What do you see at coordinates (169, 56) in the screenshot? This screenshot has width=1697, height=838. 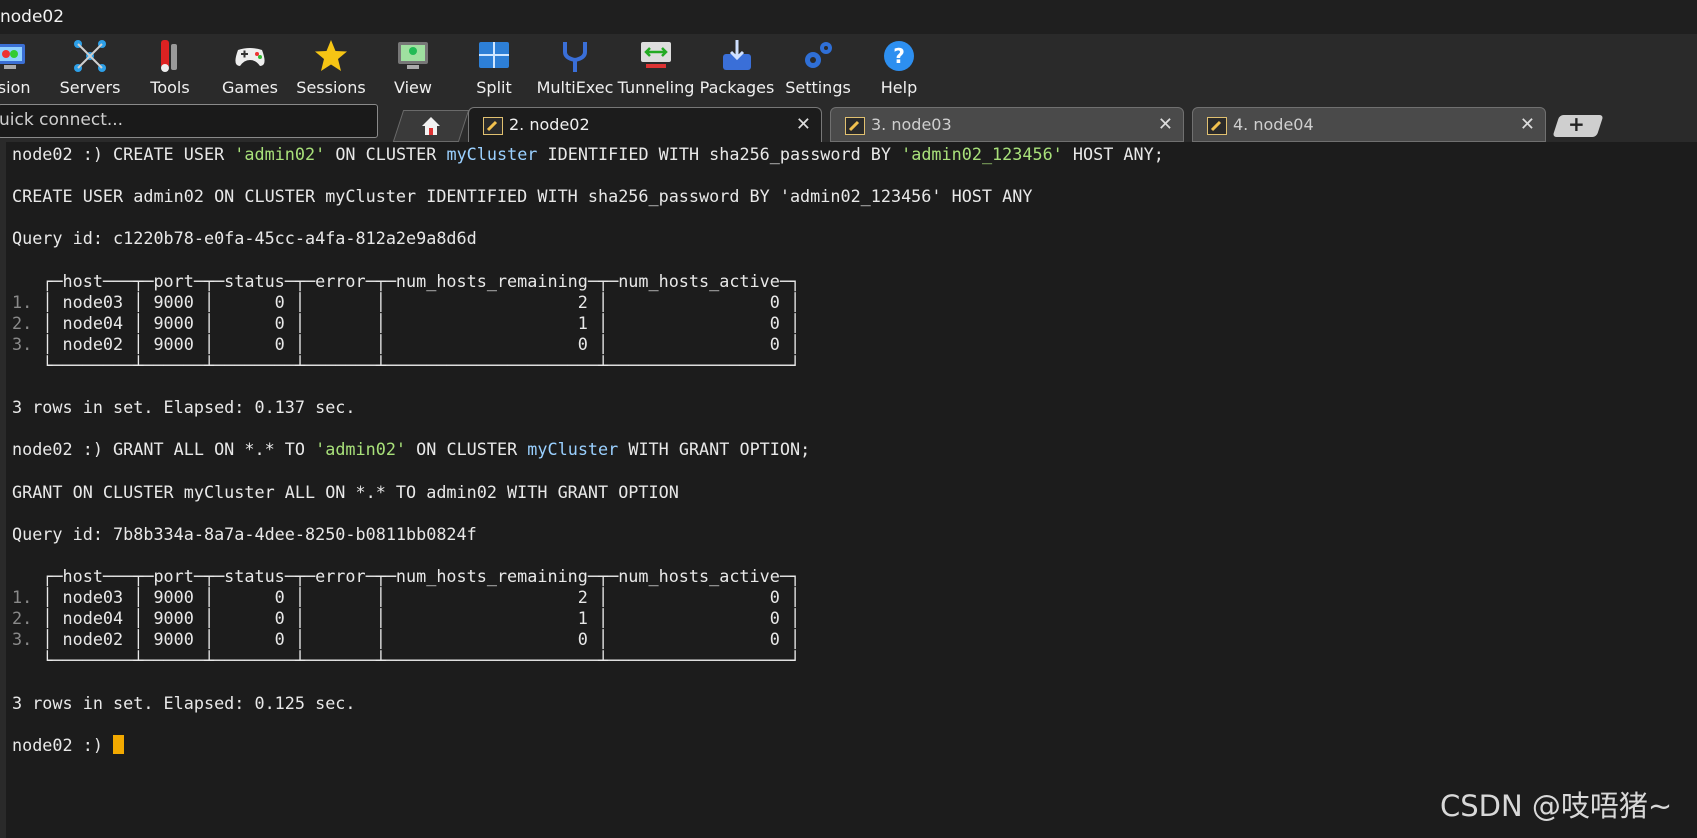 I see `tools-icon` at bounding box center [169, 56].